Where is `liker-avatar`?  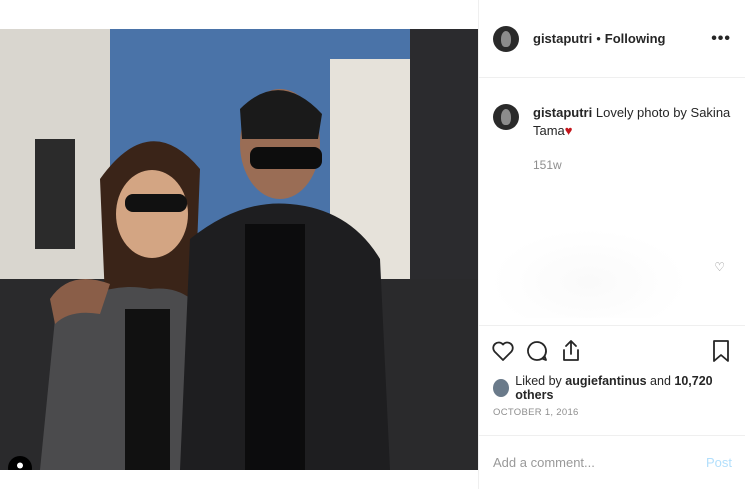
liker-avatar is located at coordinates (501, 388).